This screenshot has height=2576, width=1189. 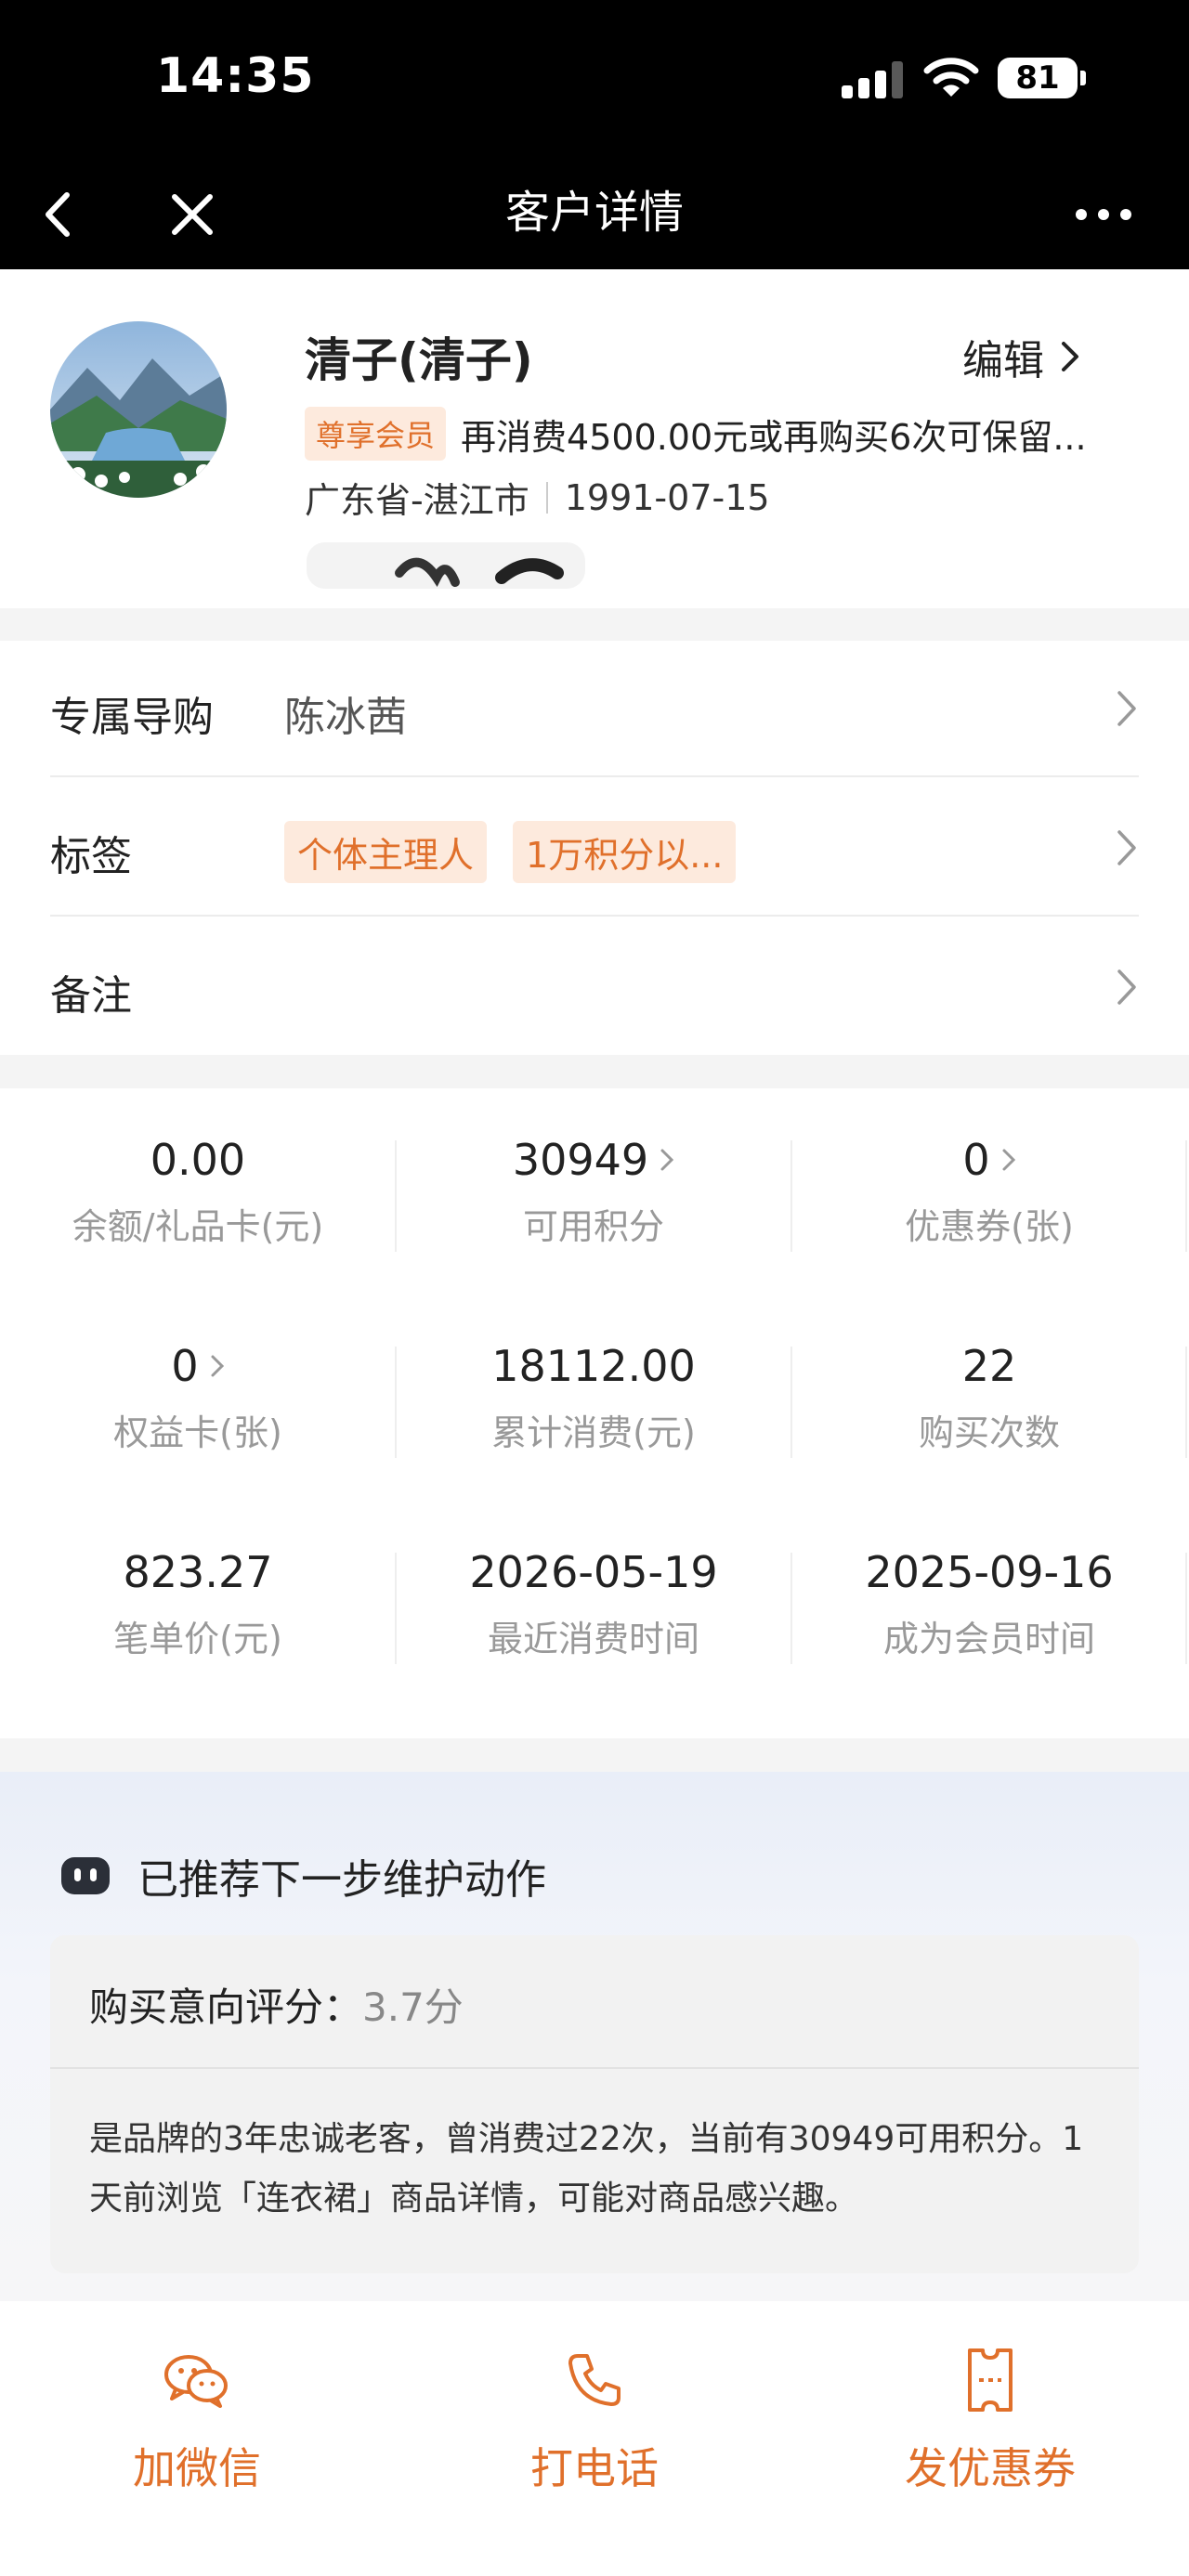 I want to click on robot-icon, so click(x=85, y=1875).